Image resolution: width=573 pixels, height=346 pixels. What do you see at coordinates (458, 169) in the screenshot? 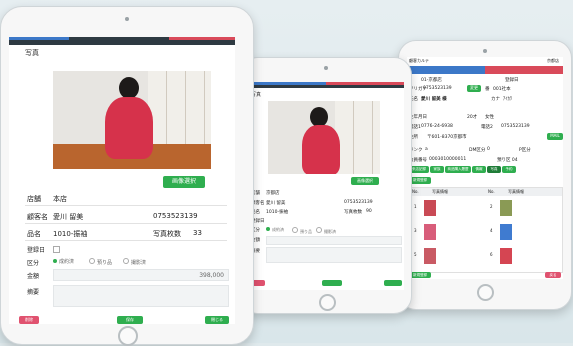
I see `tab-purchase: 商品購入履歴` at bounding box center [458, 169].